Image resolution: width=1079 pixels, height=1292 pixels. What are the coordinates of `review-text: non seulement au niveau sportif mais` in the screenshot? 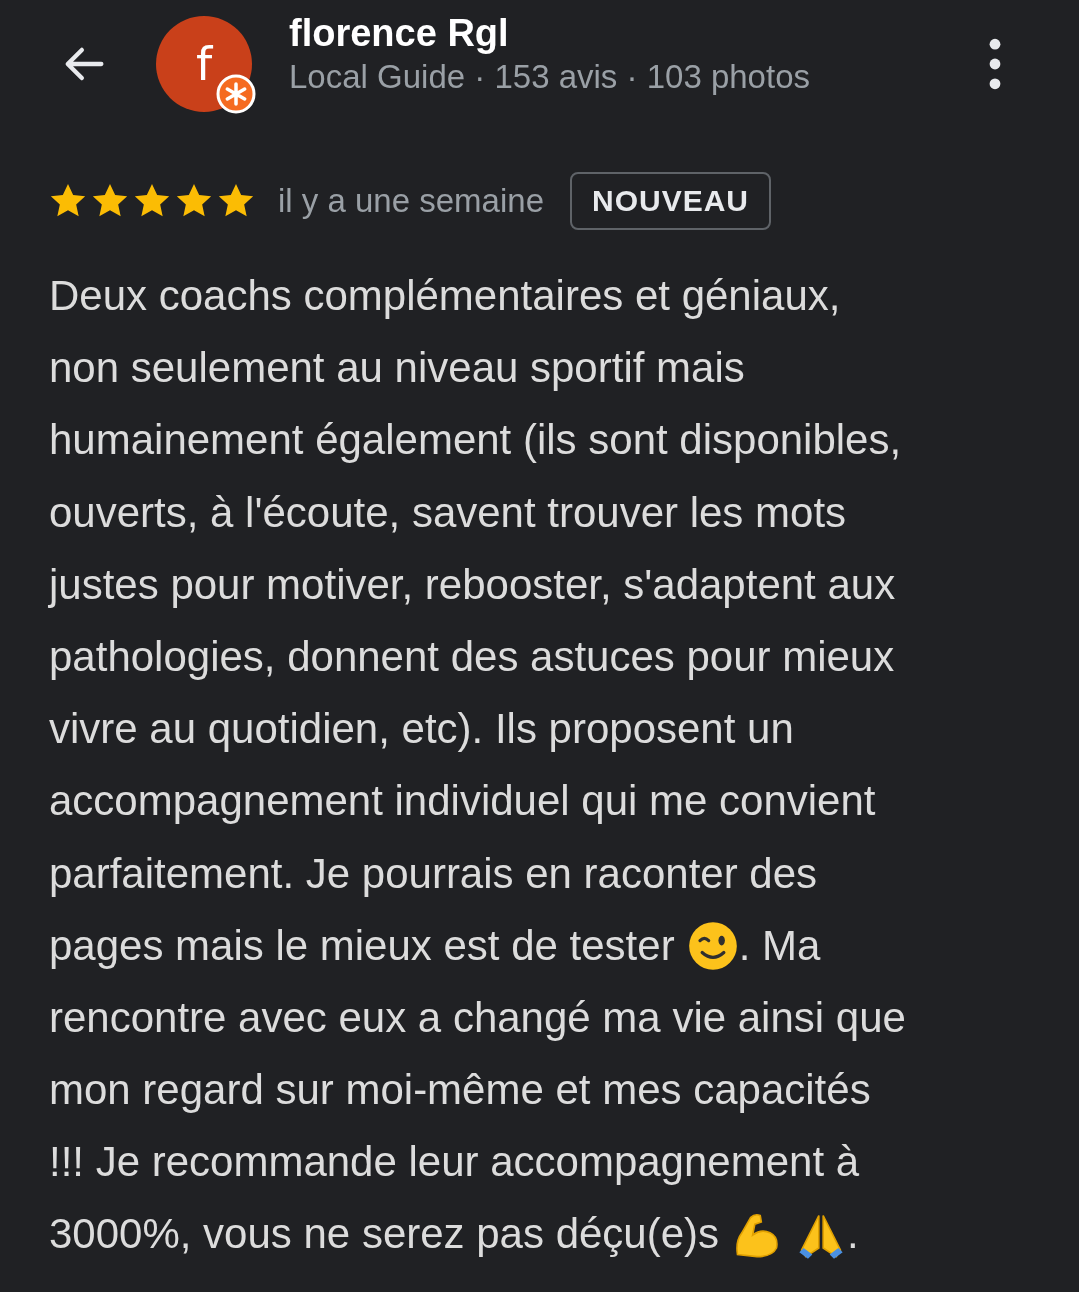 It's located at (397, 368).